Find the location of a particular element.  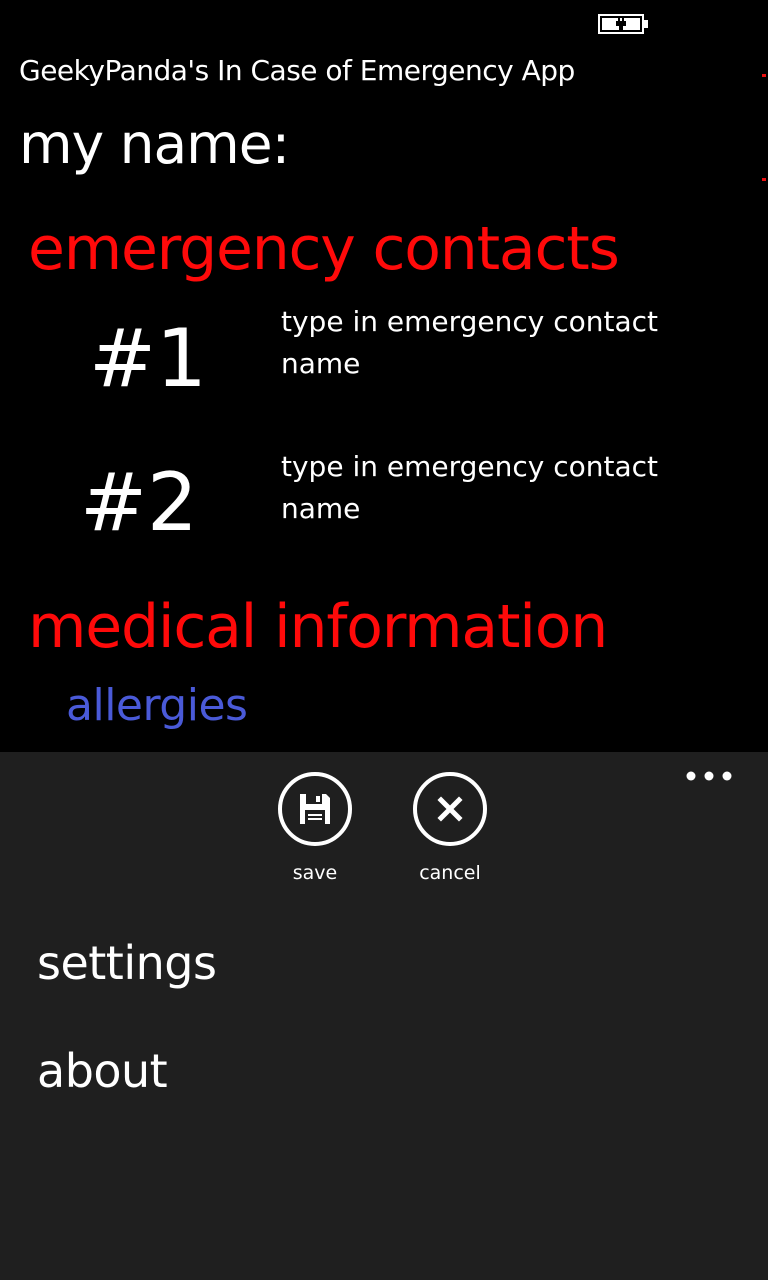

contact-1-name-input: type in emergency contact name is located at coordinates (501, 343).